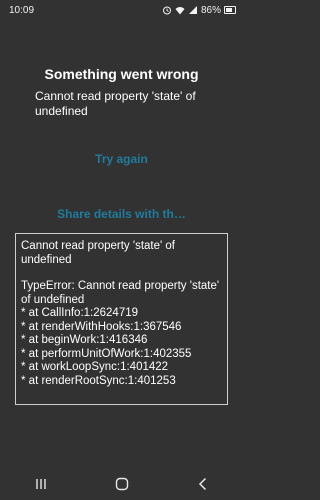 This screenshot has height=500, width=320. What do you see at coordinates (199, 10) in the screenshot?
I see `status-icons: 86%` at bounding box center [199, 10].